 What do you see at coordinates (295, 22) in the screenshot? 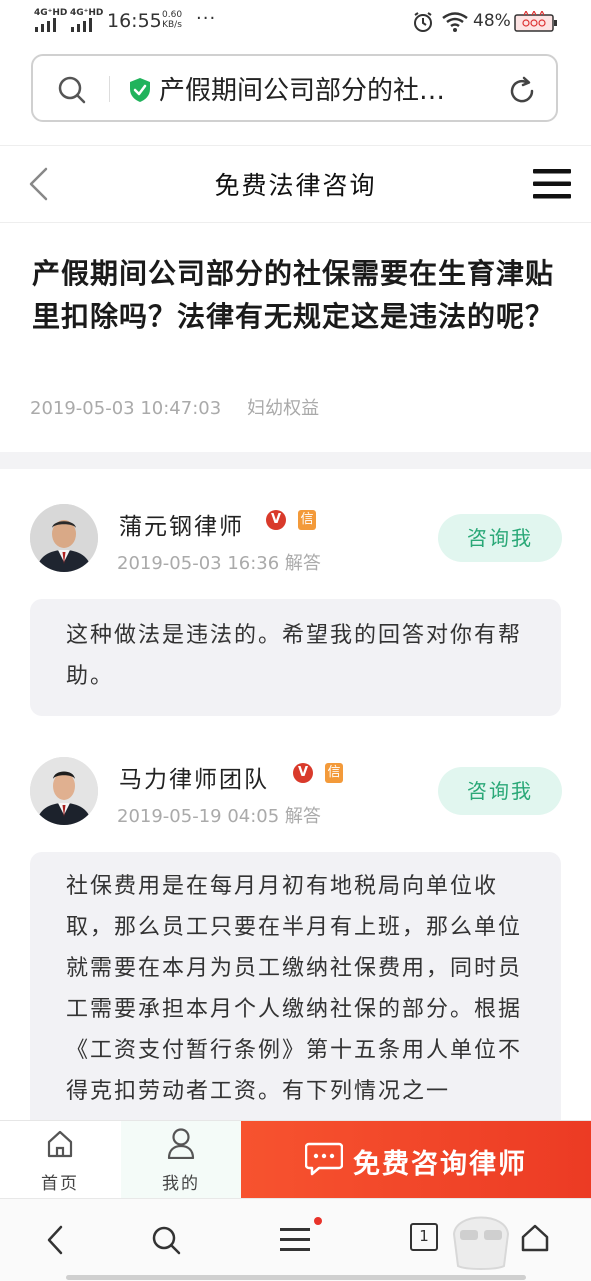
I see `status-bar: 4G⁺HD 4G⁺HD 16:55 0.60 KB/s ··· 48%` at bounding box center [295, 22].